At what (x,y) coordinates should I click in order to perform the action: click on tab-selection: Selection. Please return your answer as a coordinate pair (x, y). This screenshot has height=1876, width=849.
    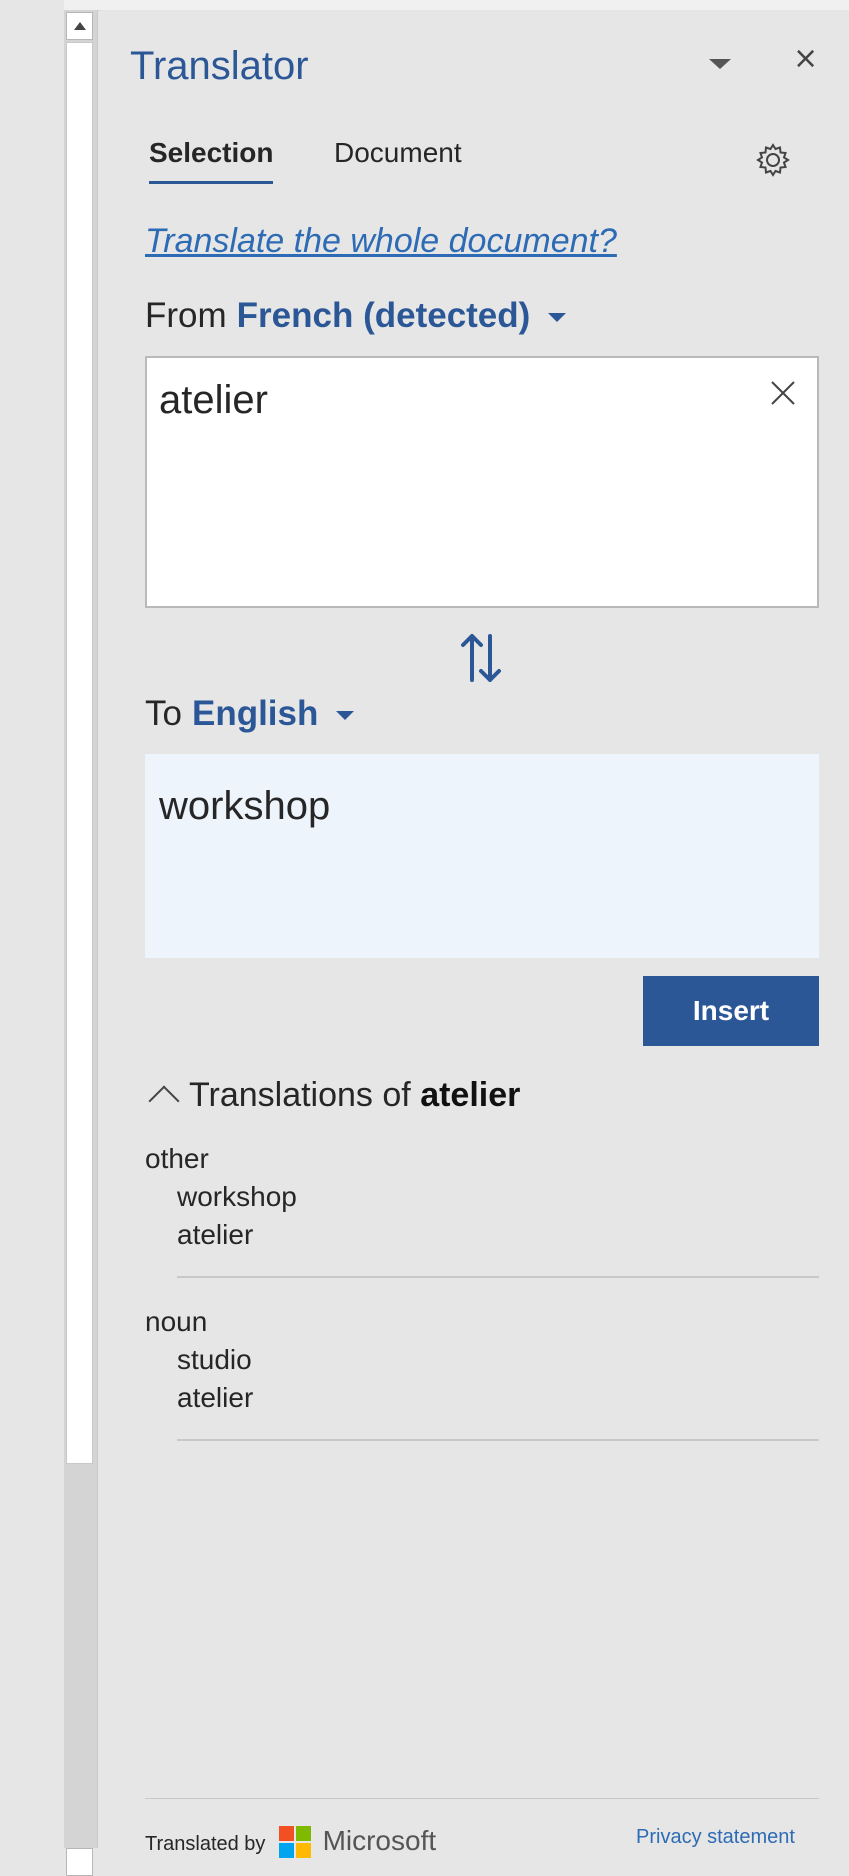
    Looking at the image, I should click on (211, 160).